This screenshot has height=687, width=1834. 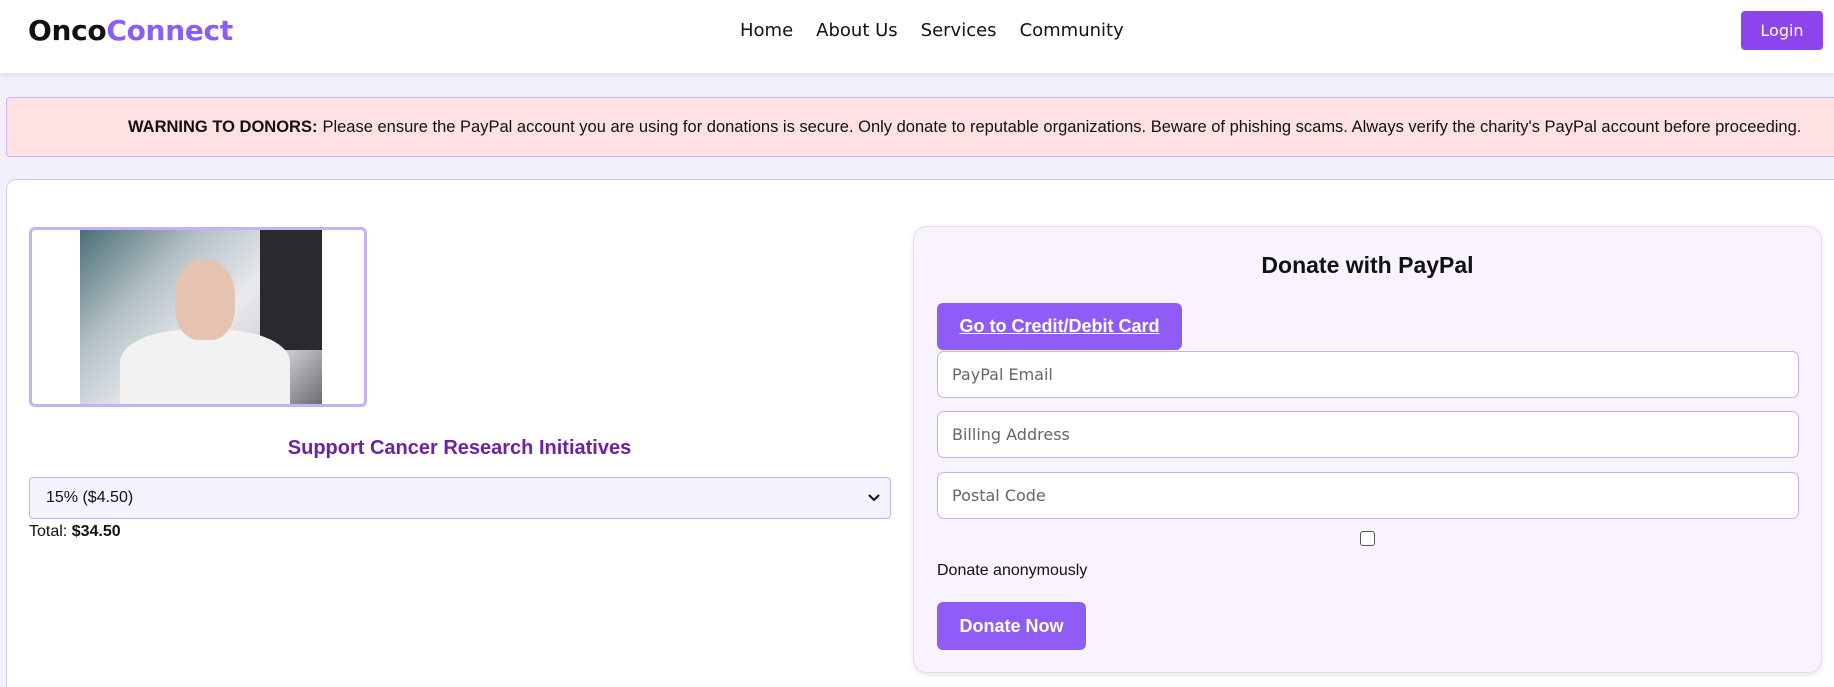 What do you see at coordinates (205, 300) in the screenshot?
I see `photo-person-head` at bounding box center [205, 300].